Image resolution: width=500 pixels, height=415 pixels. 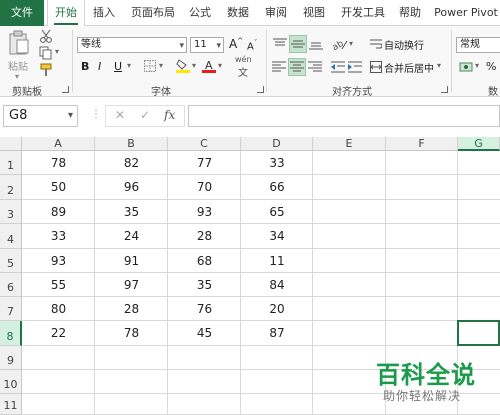 I want to click on clipboard-launcher-icon, so click(x=65, y=89).